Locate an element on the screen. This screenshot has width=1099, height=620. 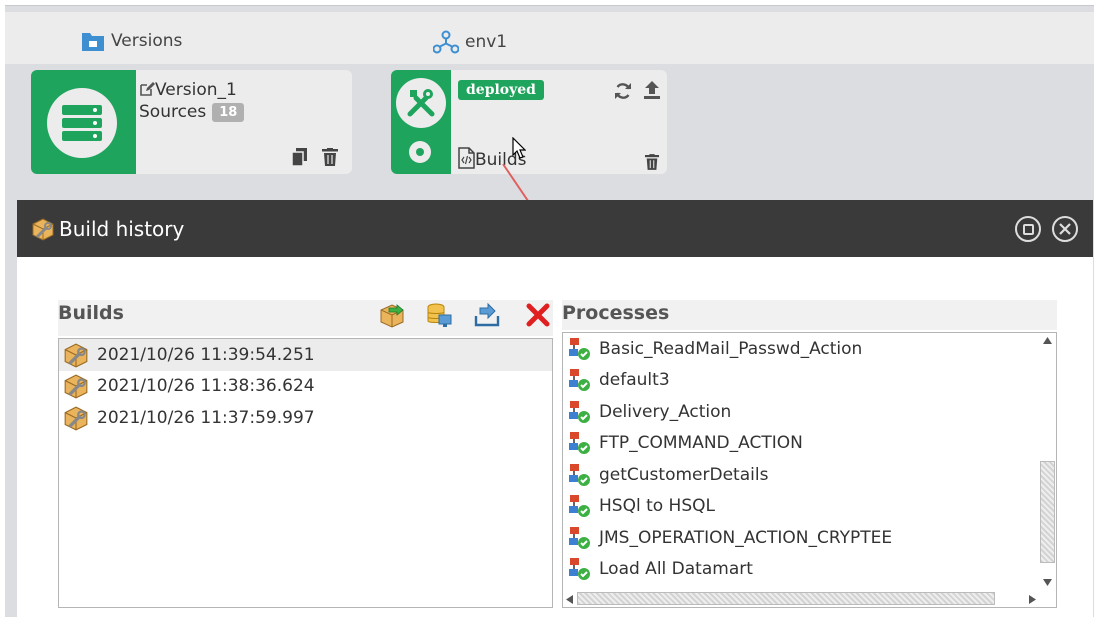
sources-count-badge: 18 is located at coordinates (228, 112).